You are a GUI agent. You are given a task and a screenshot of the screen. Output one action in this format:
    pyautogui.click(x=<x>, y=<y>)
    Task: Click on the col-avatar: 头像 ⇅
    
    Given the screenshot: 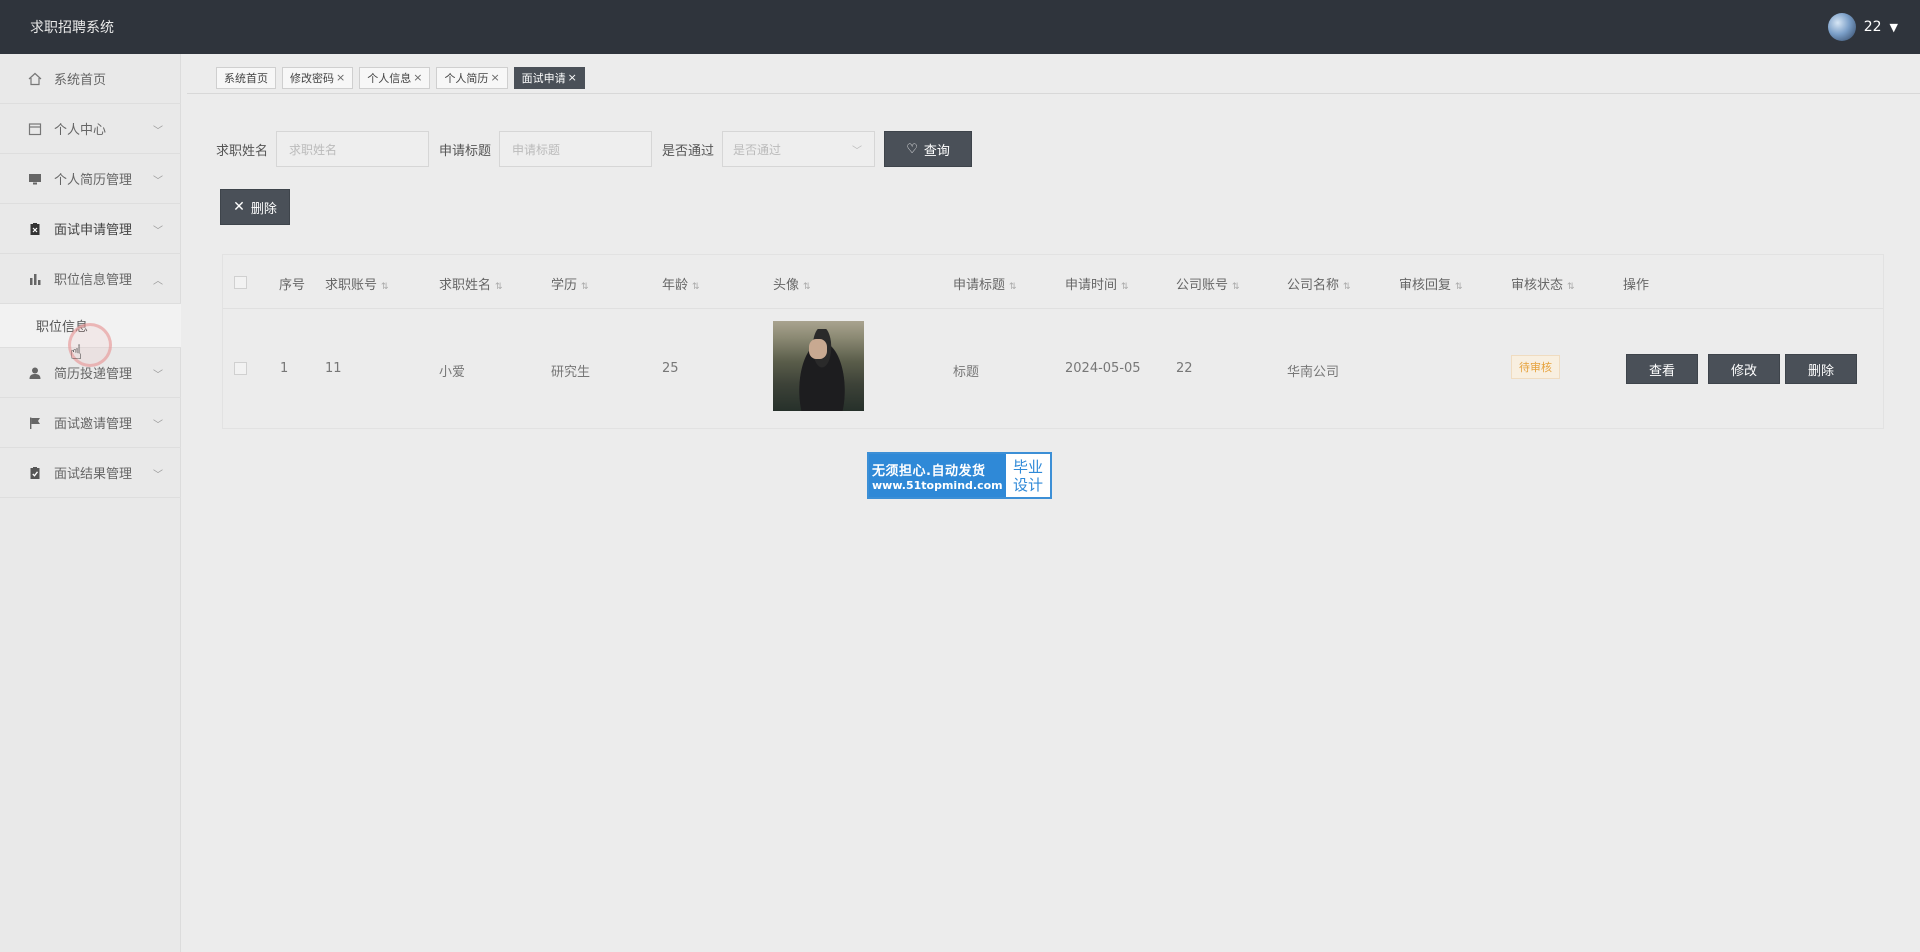 What is the action you would take?
    pyautogui.click(x=792, y=283)
    